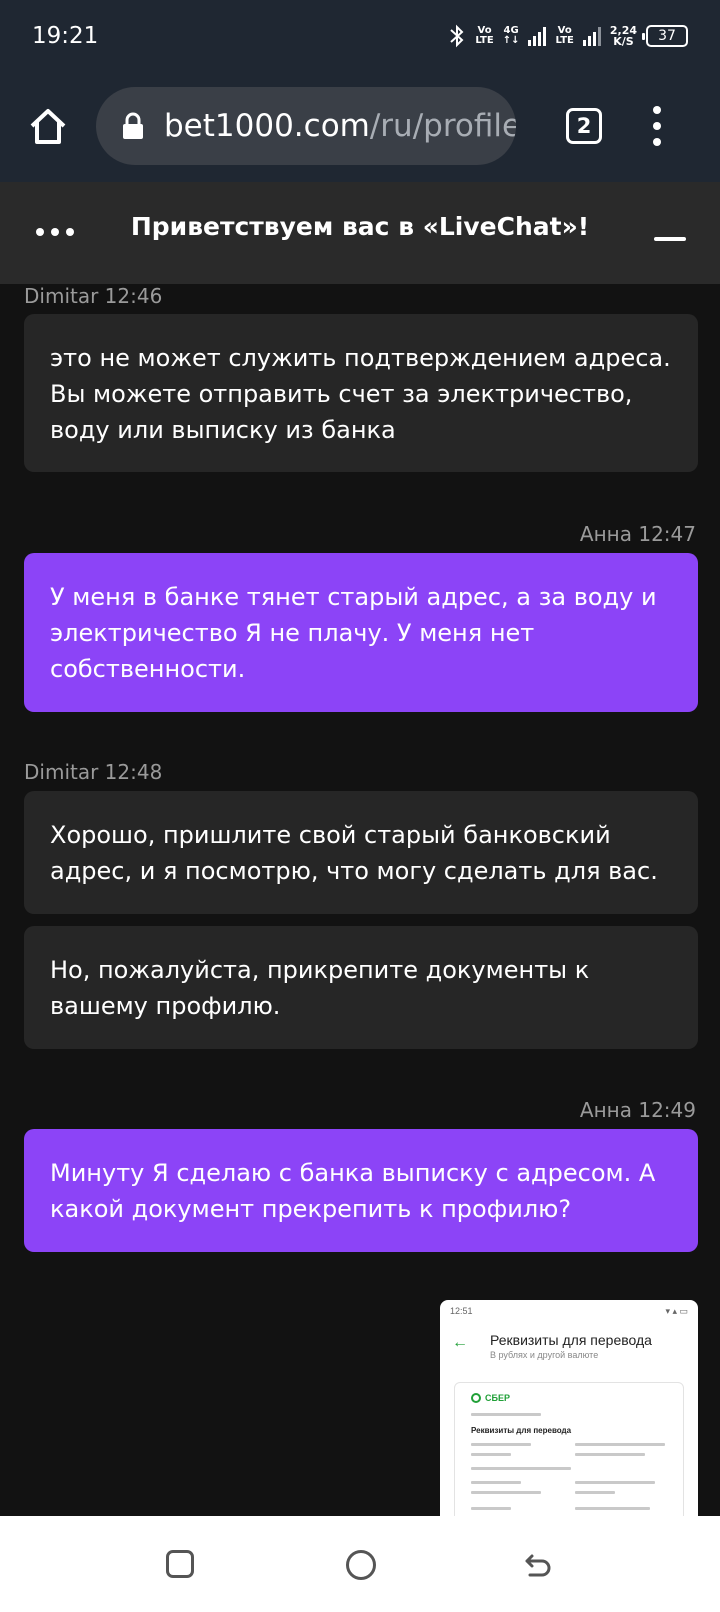 This screenshot has width=720, height=1612. I want to click on tab-count: 2, so click(584, 126).